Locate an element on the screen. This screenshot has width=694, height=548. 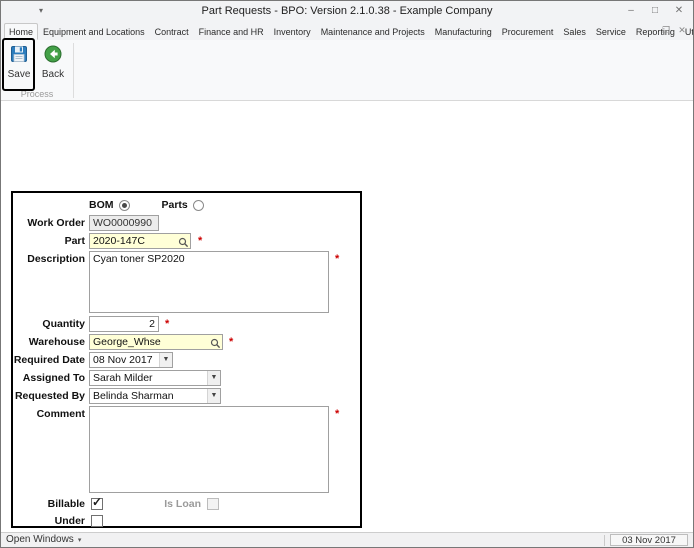
billable-checkbox: ✓ is located at coordinates (97, 502).